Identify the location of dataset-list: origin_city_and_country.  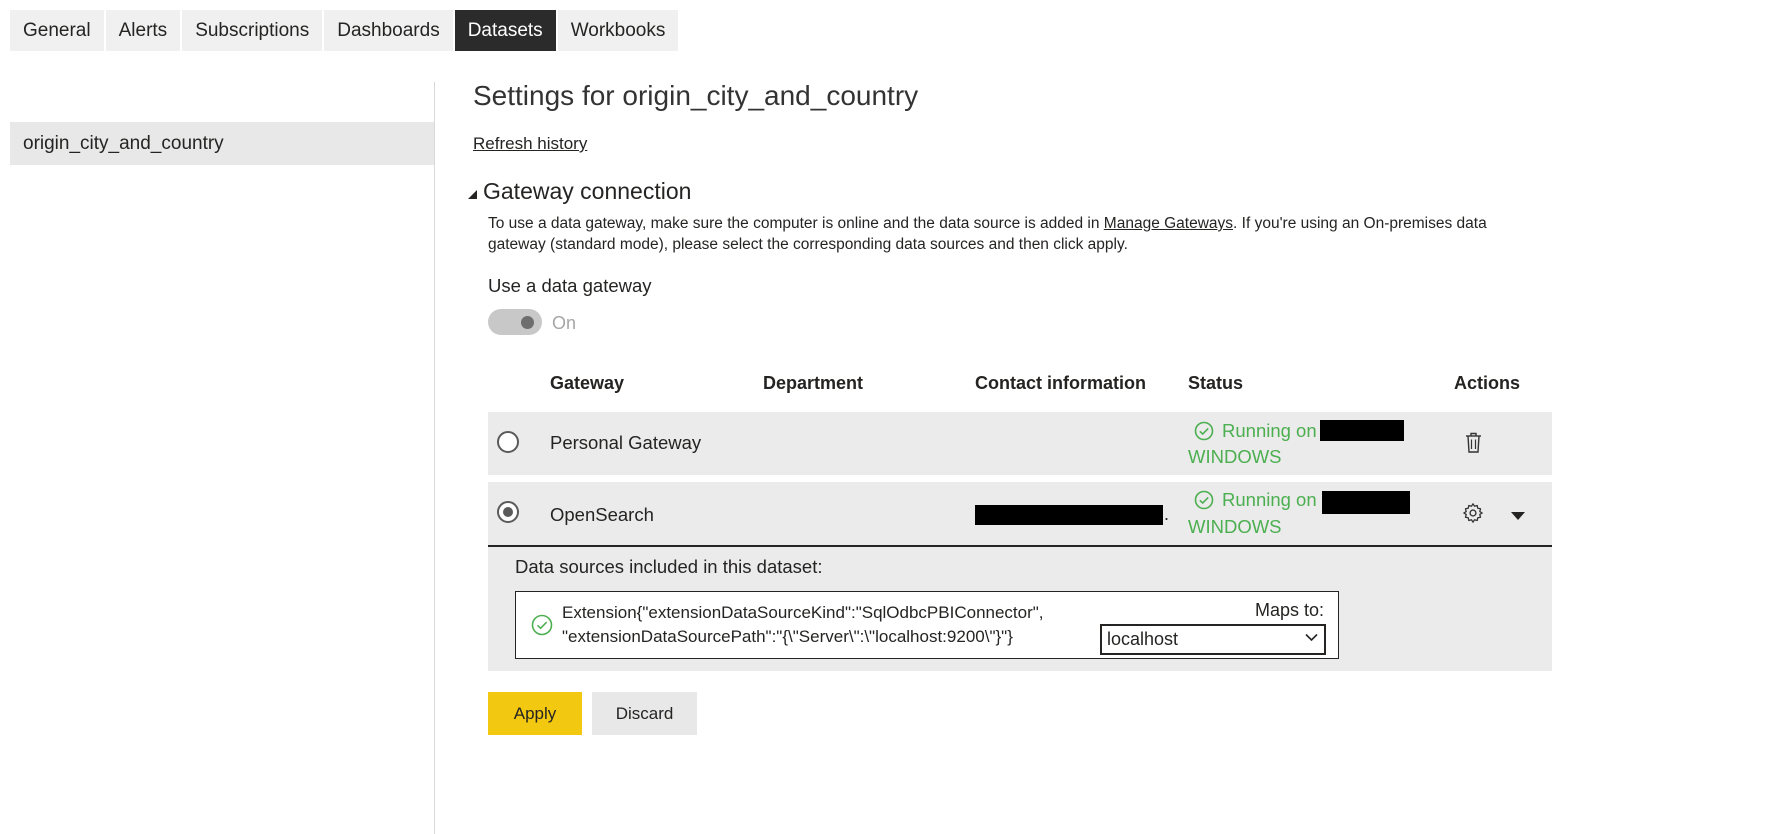
(222, 143).